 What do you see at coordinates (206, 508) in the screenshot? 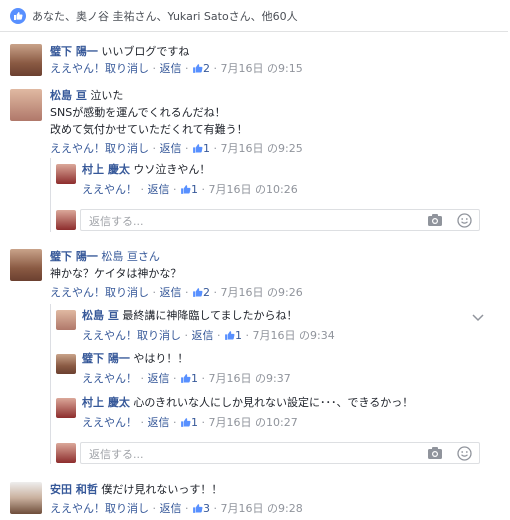
I see `like-count: 3` at bounding box center [206, 508].